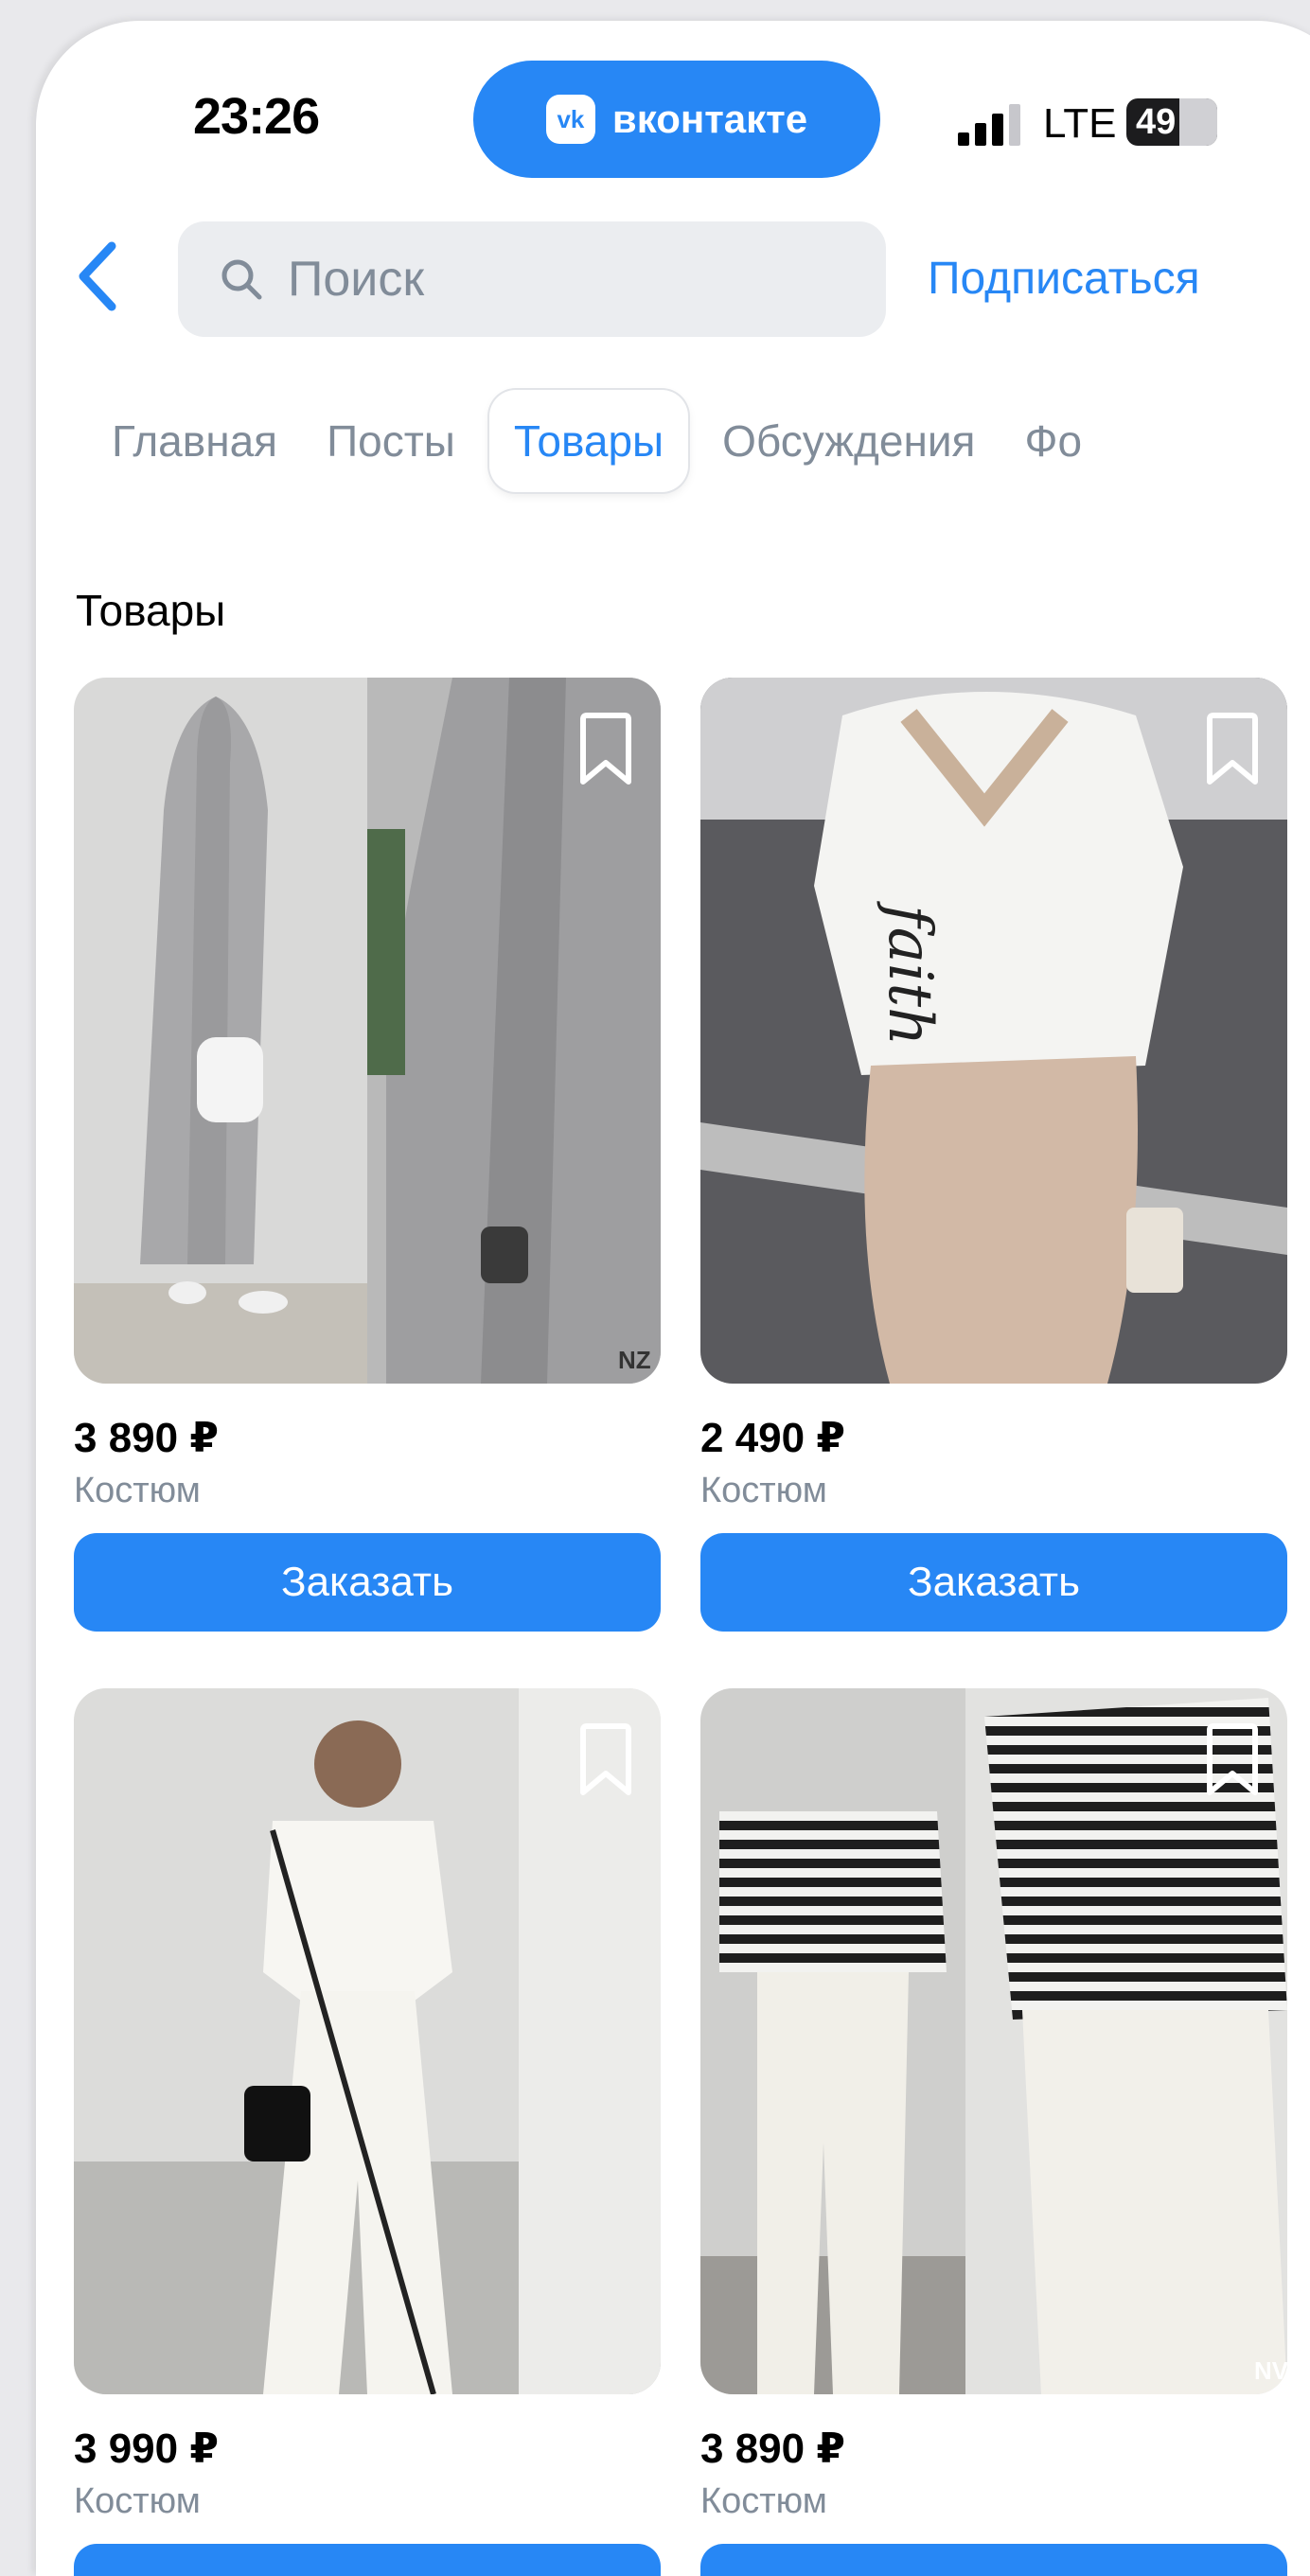 This screenshot has height=2576, width=1310. What do you see at coordinates (1080, 123) in the screenshot?
I see `network-label: LTE` at bounding box center [1080, 123].